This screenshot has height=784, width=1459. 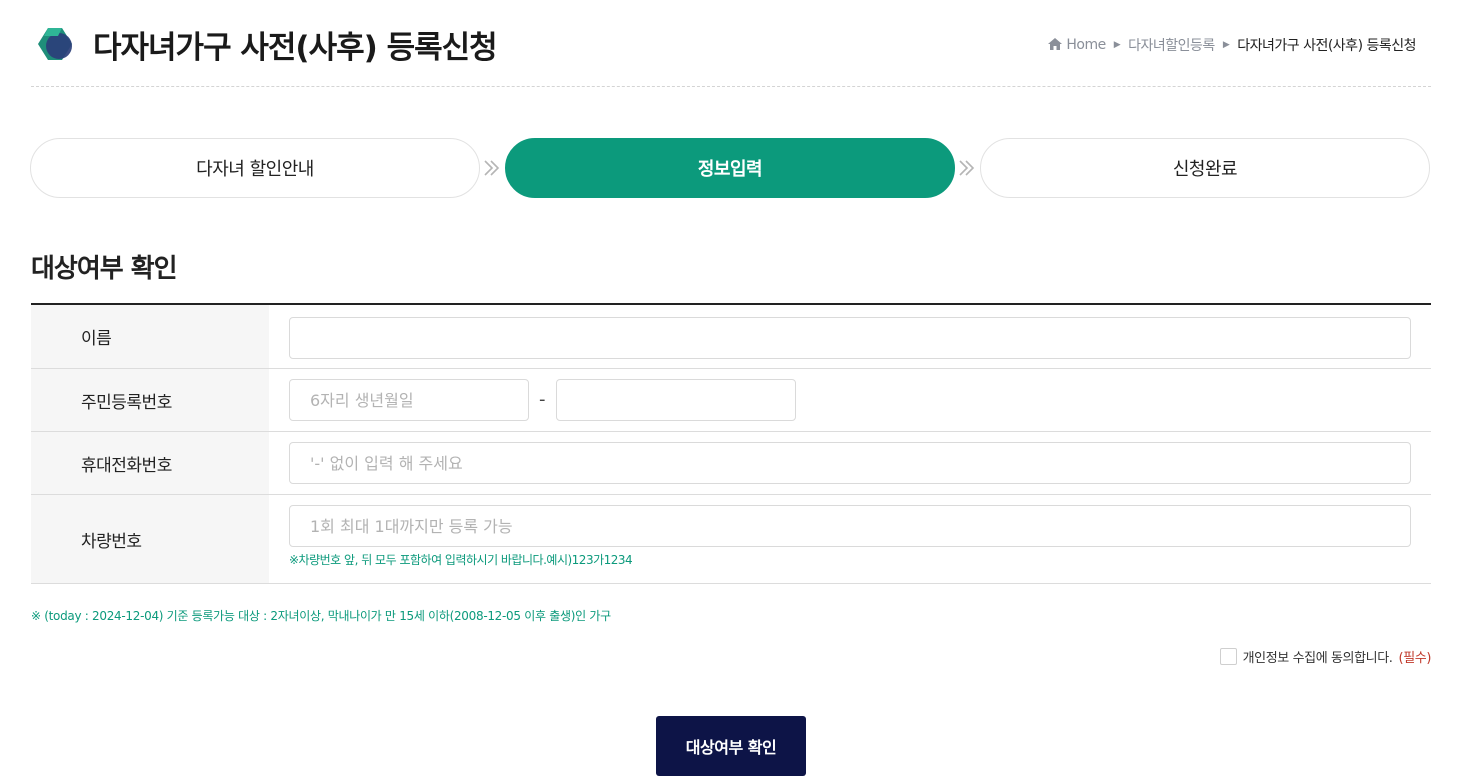 I want to click on page-title: 다자녀가구 사전(사후) 등록신청, so click(x=295, y=48).